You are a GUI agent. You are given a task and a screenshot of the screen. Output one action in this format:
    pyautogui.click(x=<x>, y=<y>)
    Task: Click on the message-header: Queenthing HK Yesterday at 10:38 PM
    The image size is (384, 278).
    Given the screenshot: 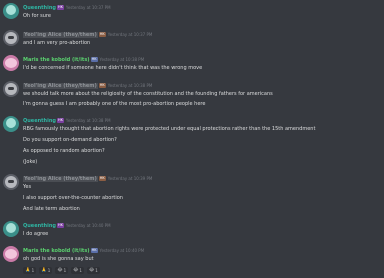 What is the action you would take?
    pyautogui.click(x=67, y=121)
    